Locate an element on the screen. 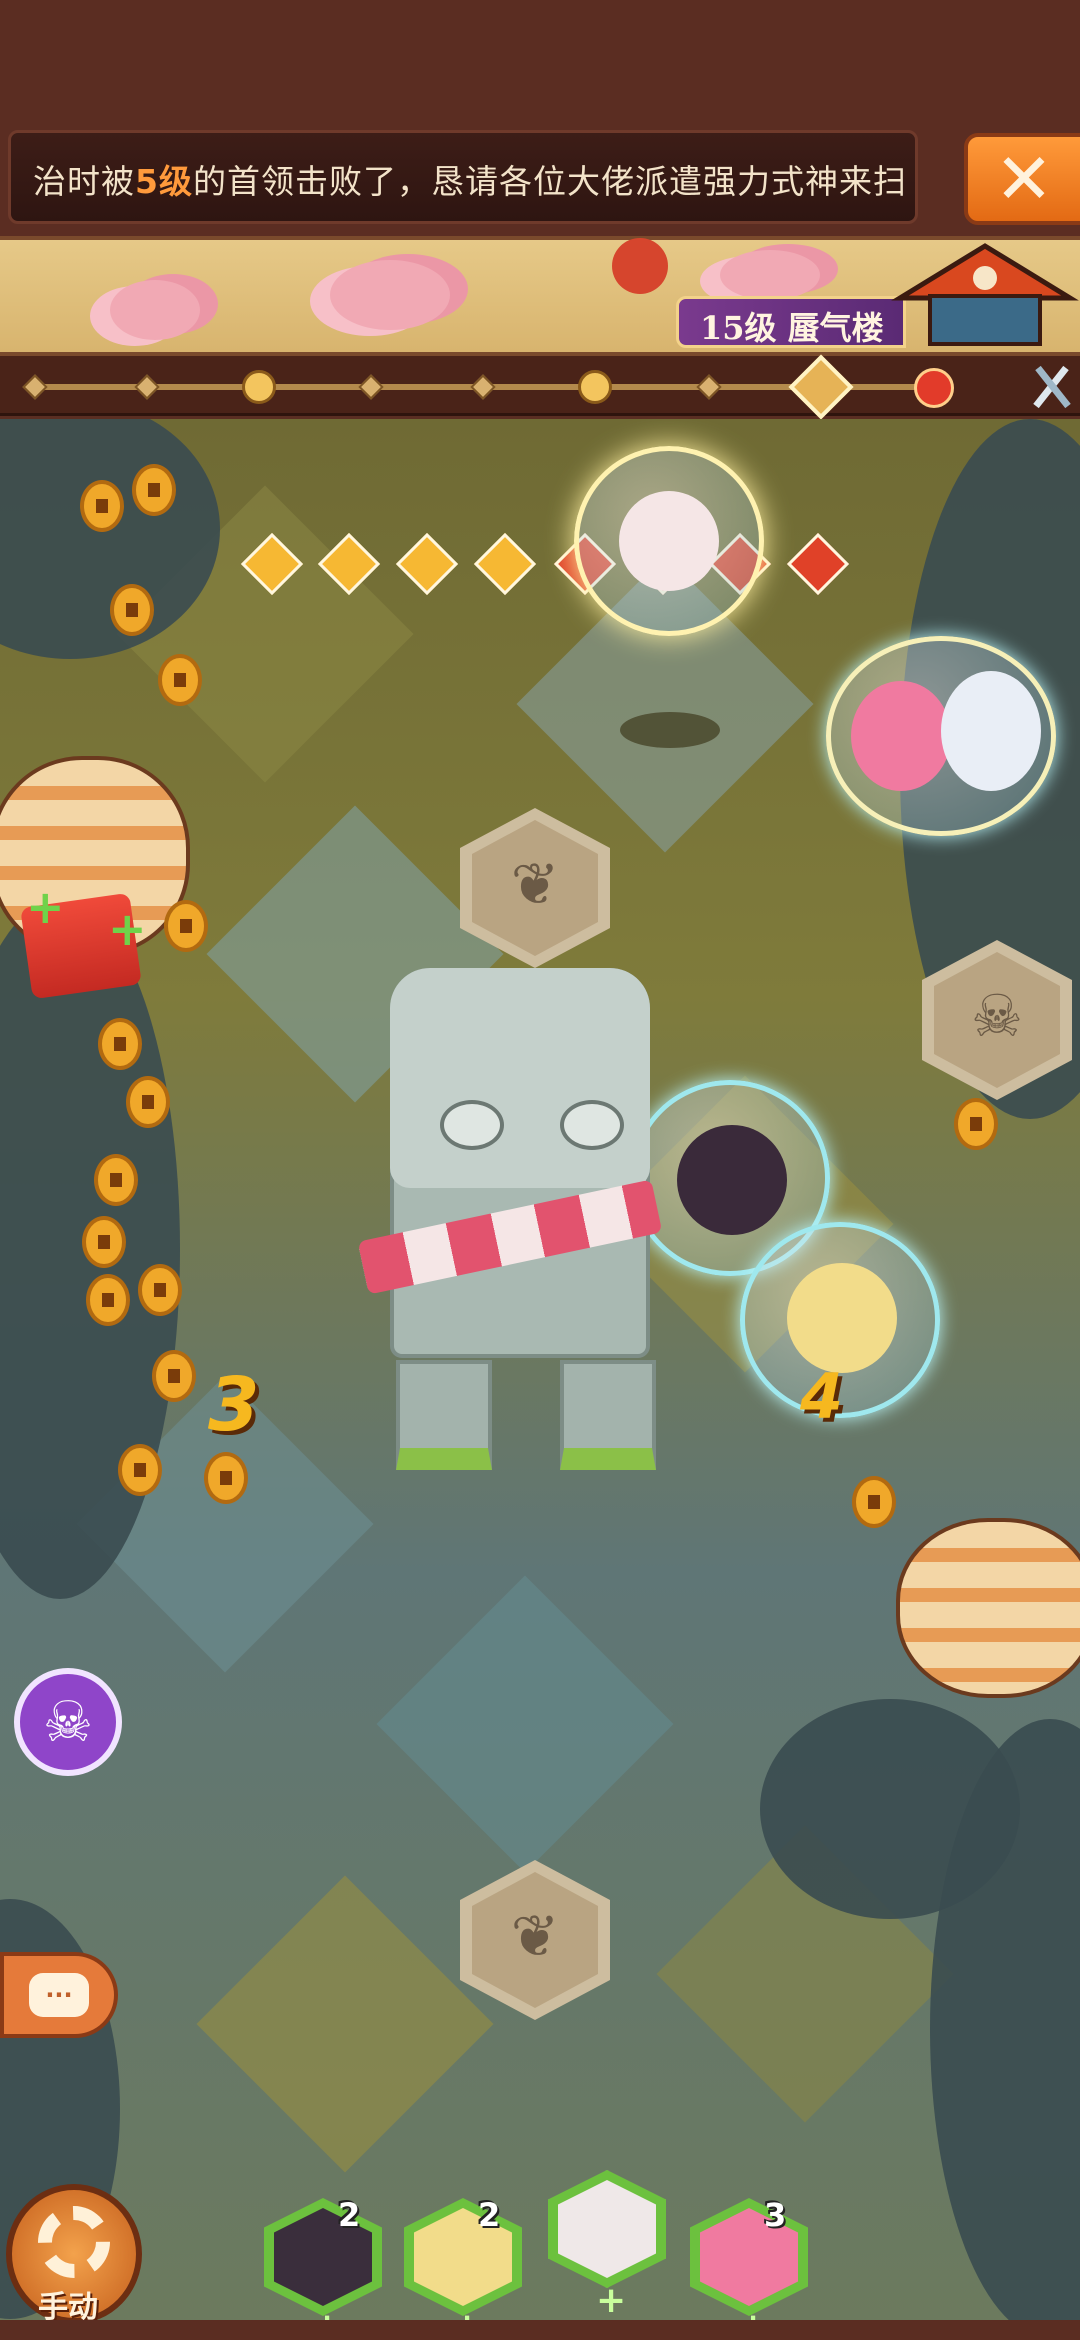  bomb-skill-button: ☠ is located at coordinates (68, 1722).